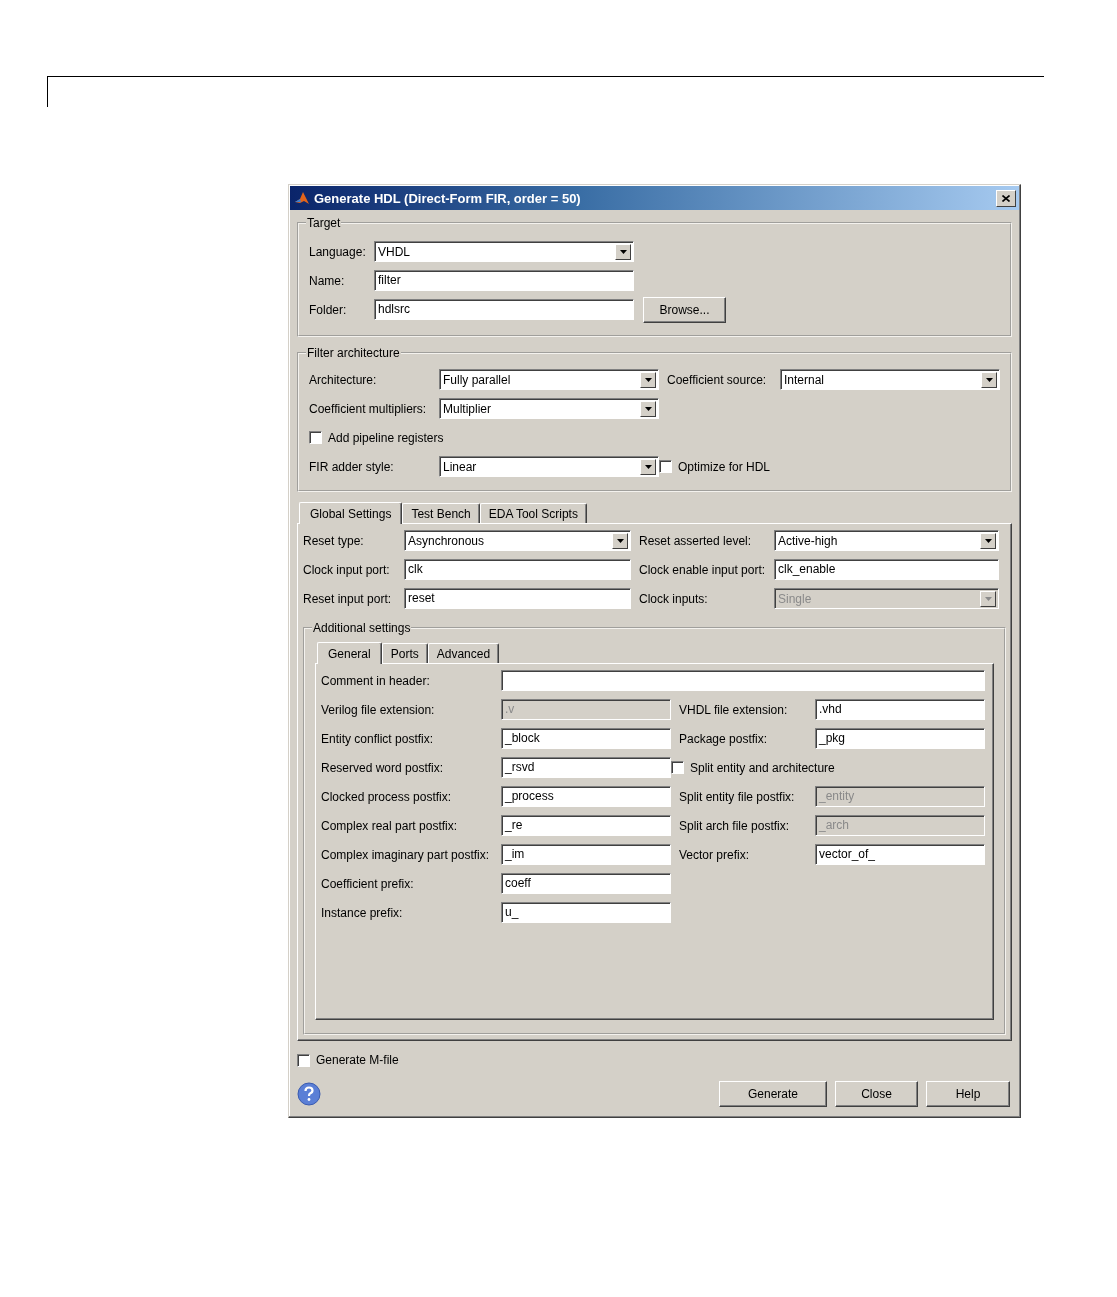 This screenshot has height=1297, width=1117. What do you see at coordinates (549, 379) in the screenshot?
I see `dropdown: Fully parallel` at bounding box center [549, 379].